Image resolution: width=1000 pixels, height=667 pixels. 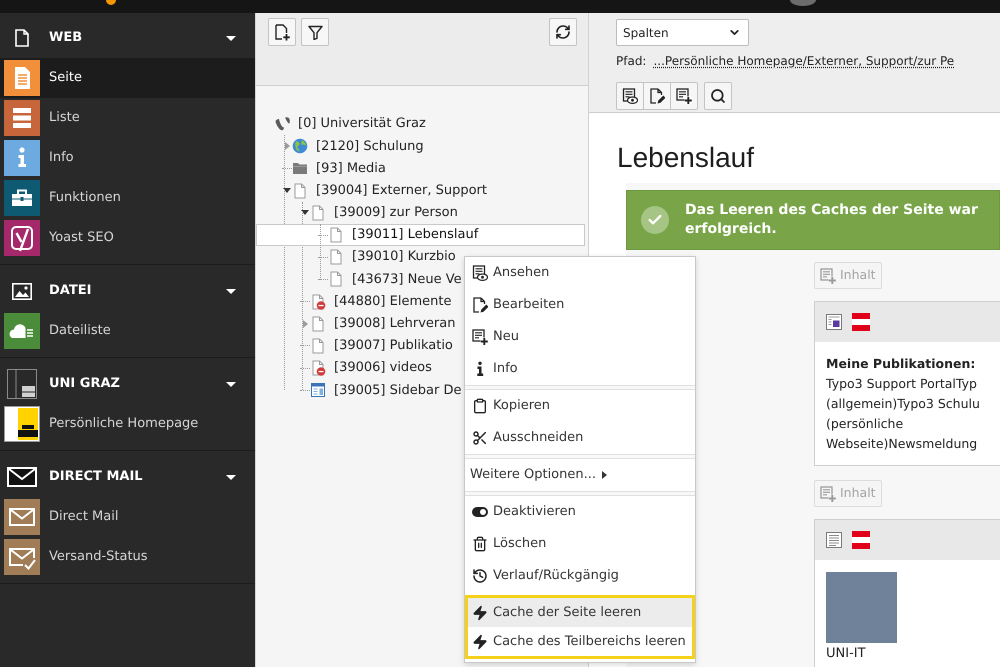 What do you see at coordinates (127, 331) in the screenshot?
I see `sidebar-item: Dateiliste` at bounding box center [127, 331].